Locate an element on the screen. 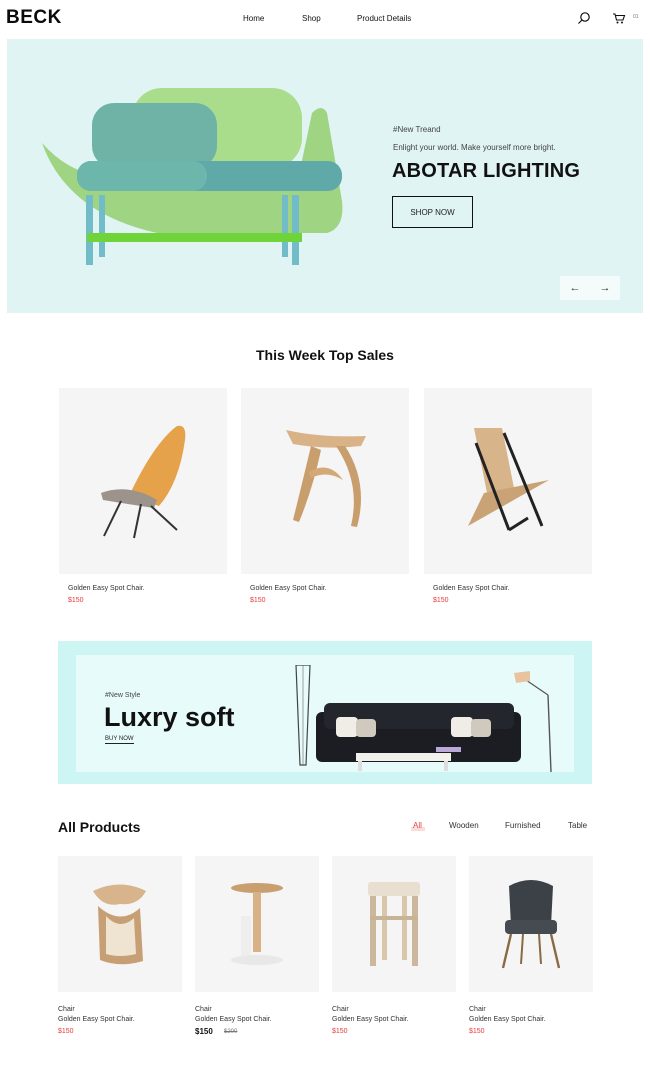  cart-count: 01 is located at coordinates (636, 17).